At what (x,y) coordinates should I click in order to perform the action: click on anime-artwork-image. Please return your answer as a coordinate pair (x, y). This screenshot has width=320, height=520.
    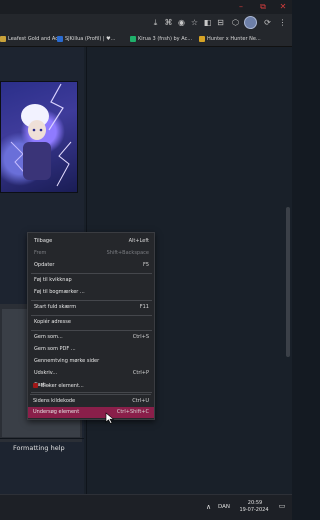
    Looking at the image, I should click on (39, 137).